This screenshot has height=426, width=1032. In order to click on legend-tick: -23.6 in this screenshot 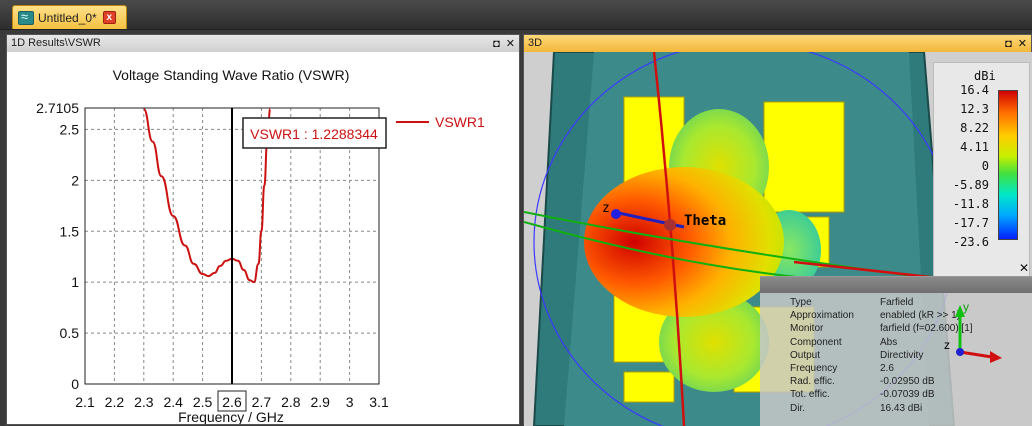, I will do `click(970, 242)`.